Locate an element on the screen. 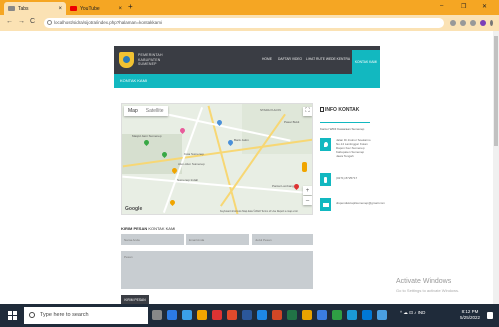 Image resolution: width=499 pixels, height=327 pixels. browser-tab-bar: Tabs × YouTube × + – ❐ ✕ is located at coordinates (249, 7).